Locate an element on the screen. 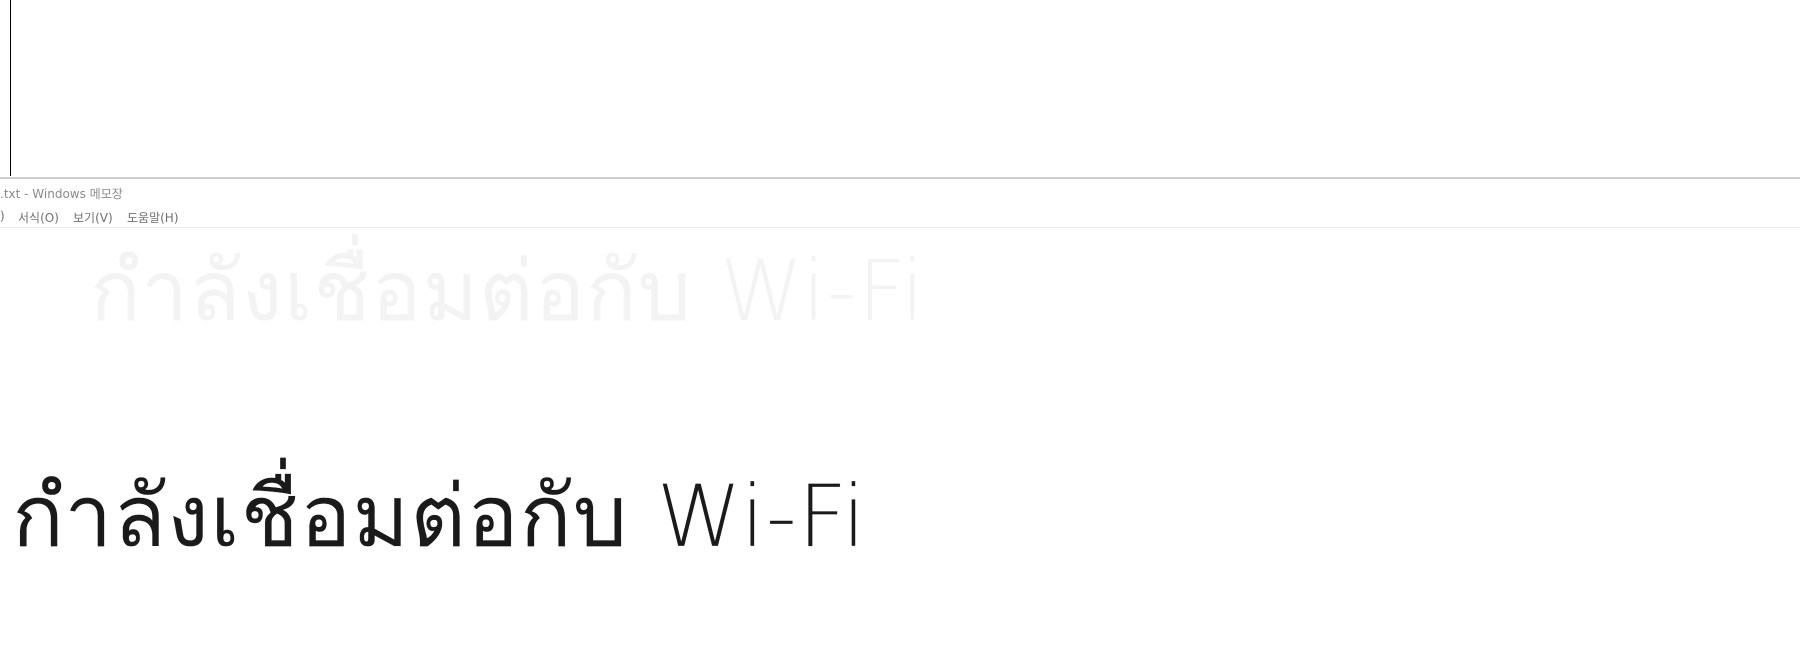  window-title: .txt - Windows 메모장 is located at coordinates (61, 194).